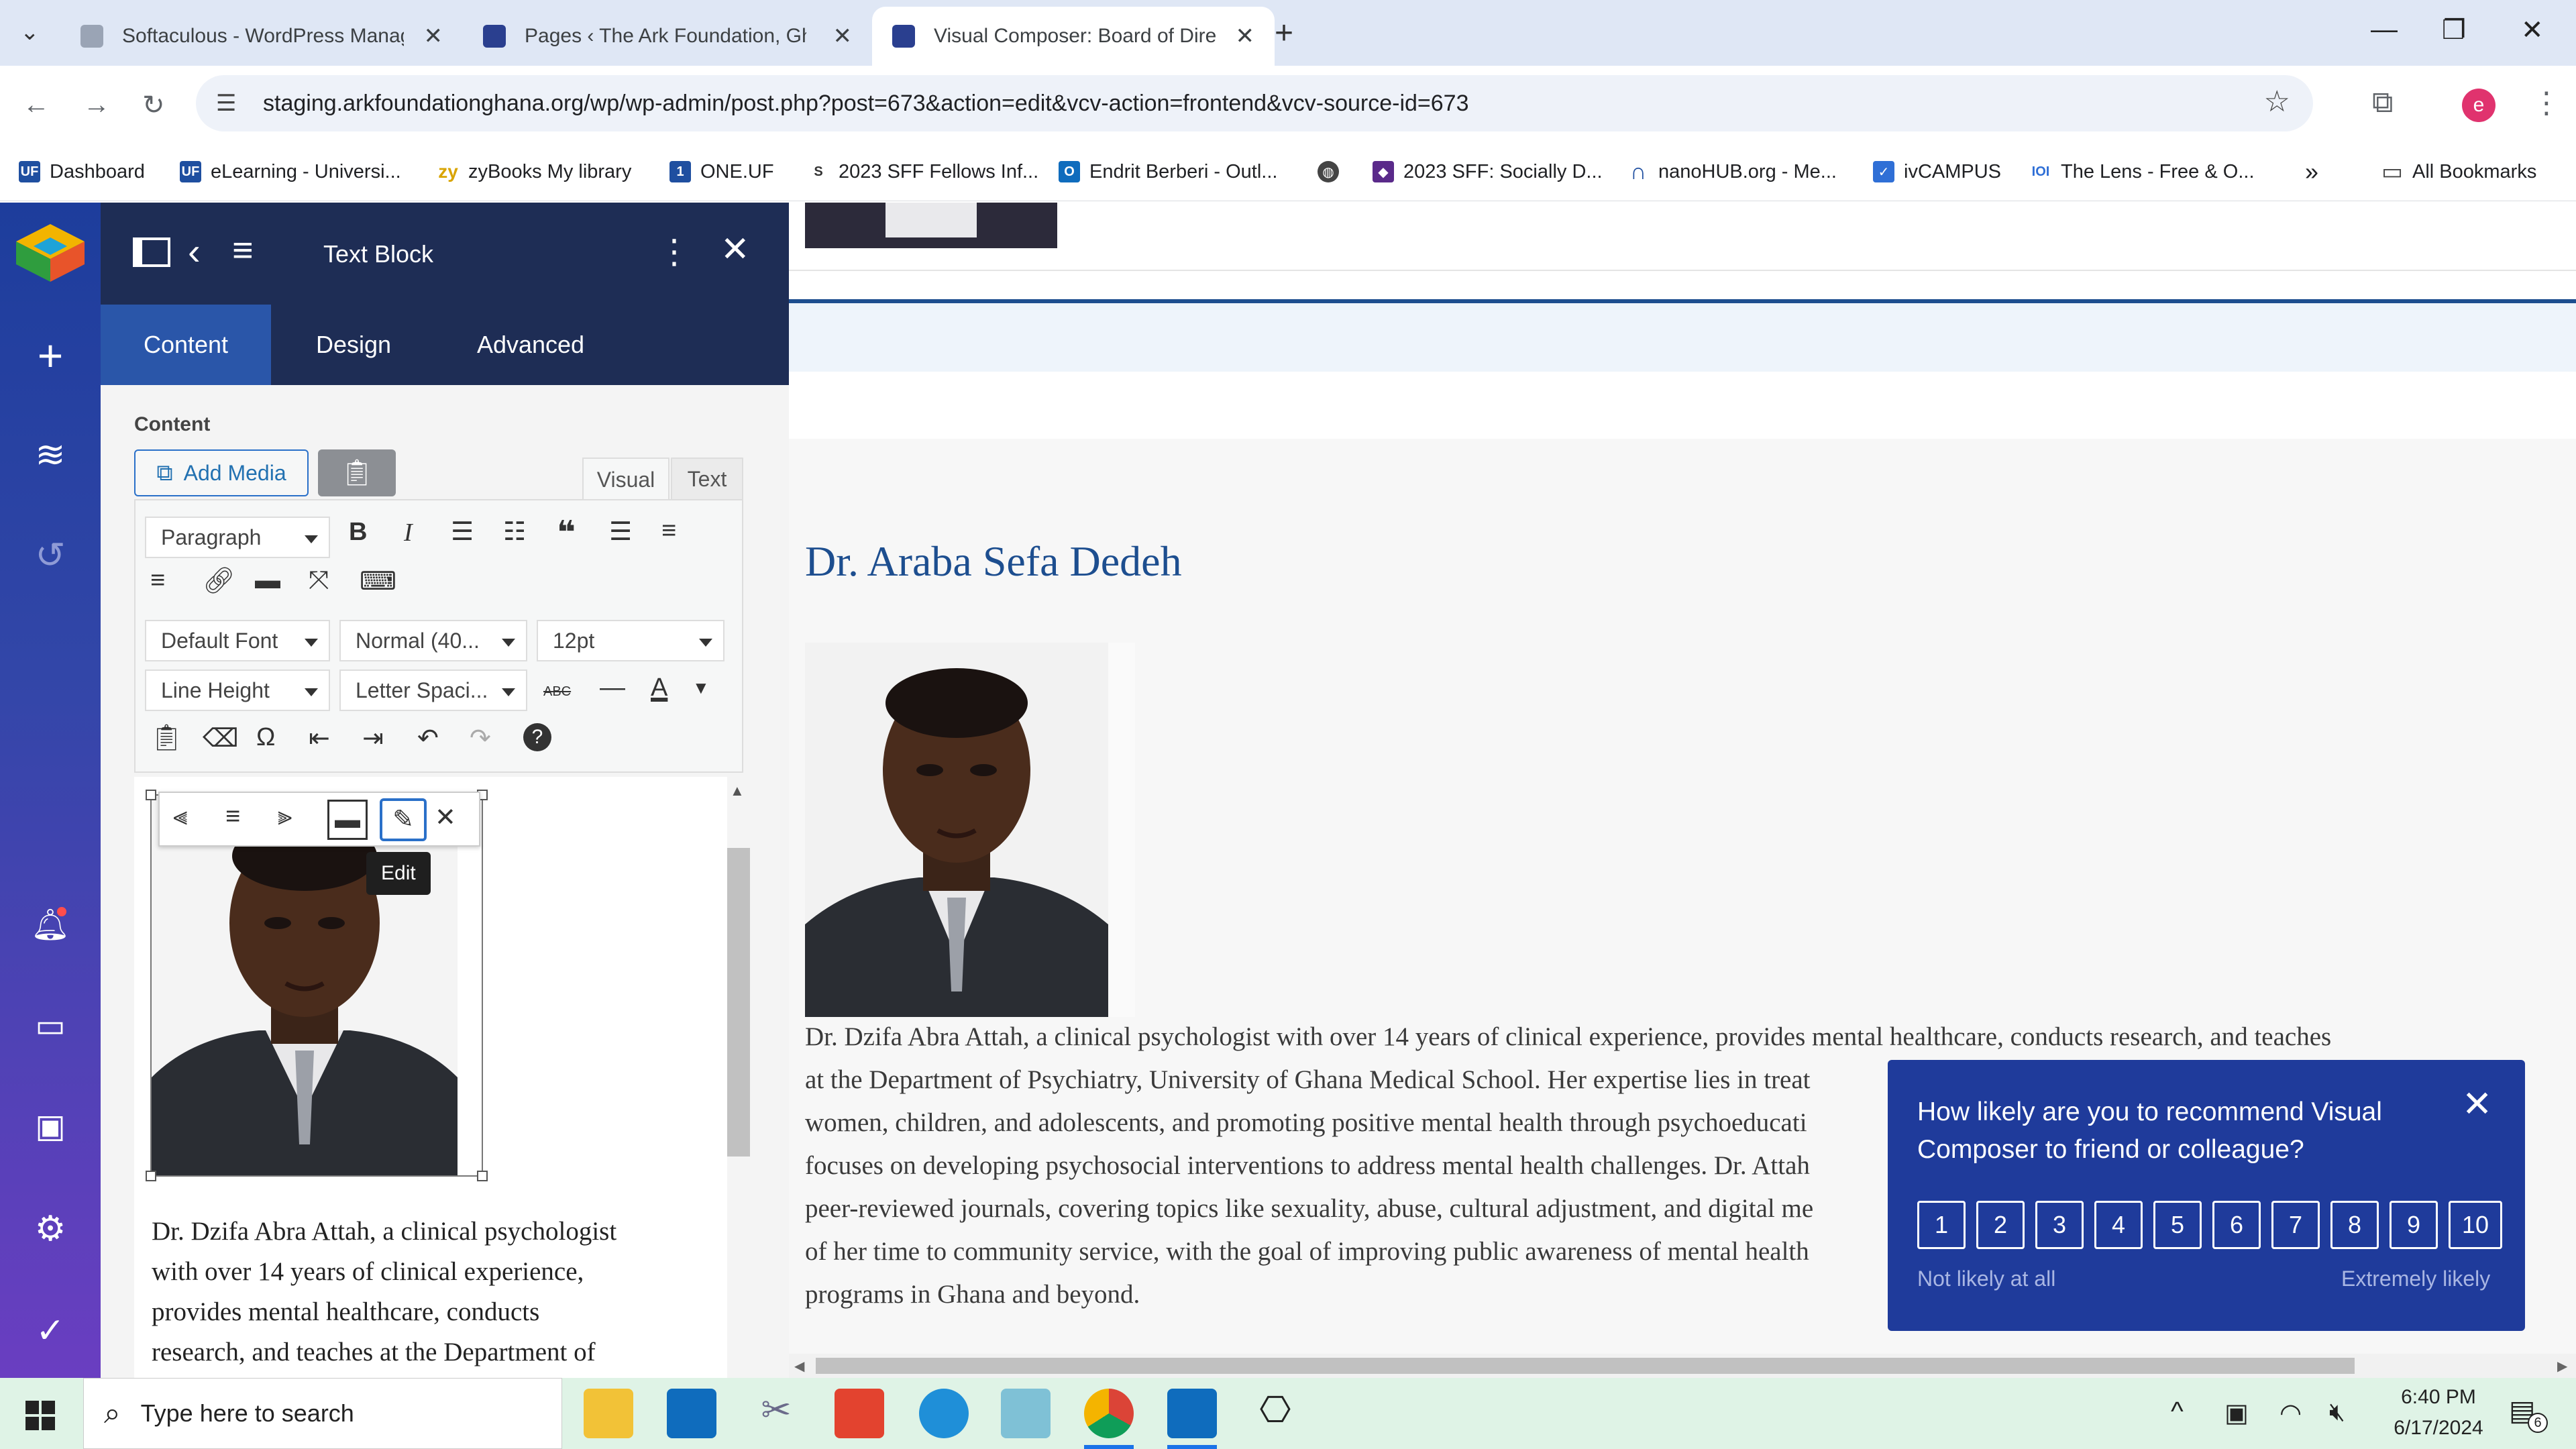 The image size is (2576, 1449). I want to click on nps-score-7: 7, so click(2295, 1225).